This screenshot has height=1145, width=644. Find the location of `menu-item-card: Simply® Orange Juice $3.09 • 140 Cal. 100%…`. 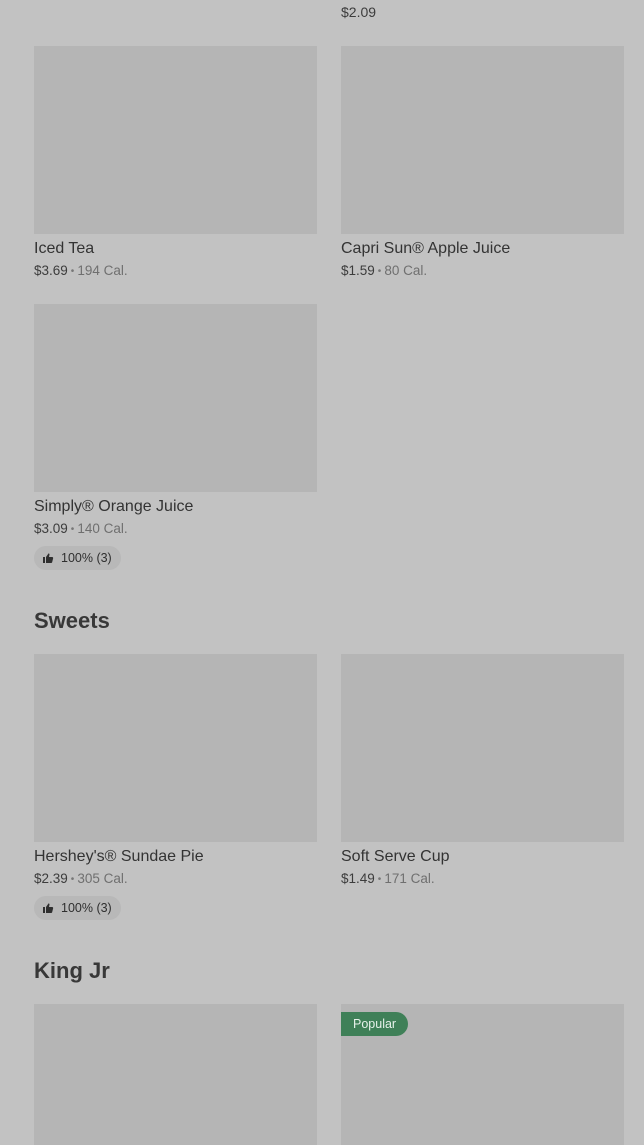

menu-item-card: Simply® Orange Juice $3.09 • 140 Cal. 100%… is located at coordinates (175, 437).